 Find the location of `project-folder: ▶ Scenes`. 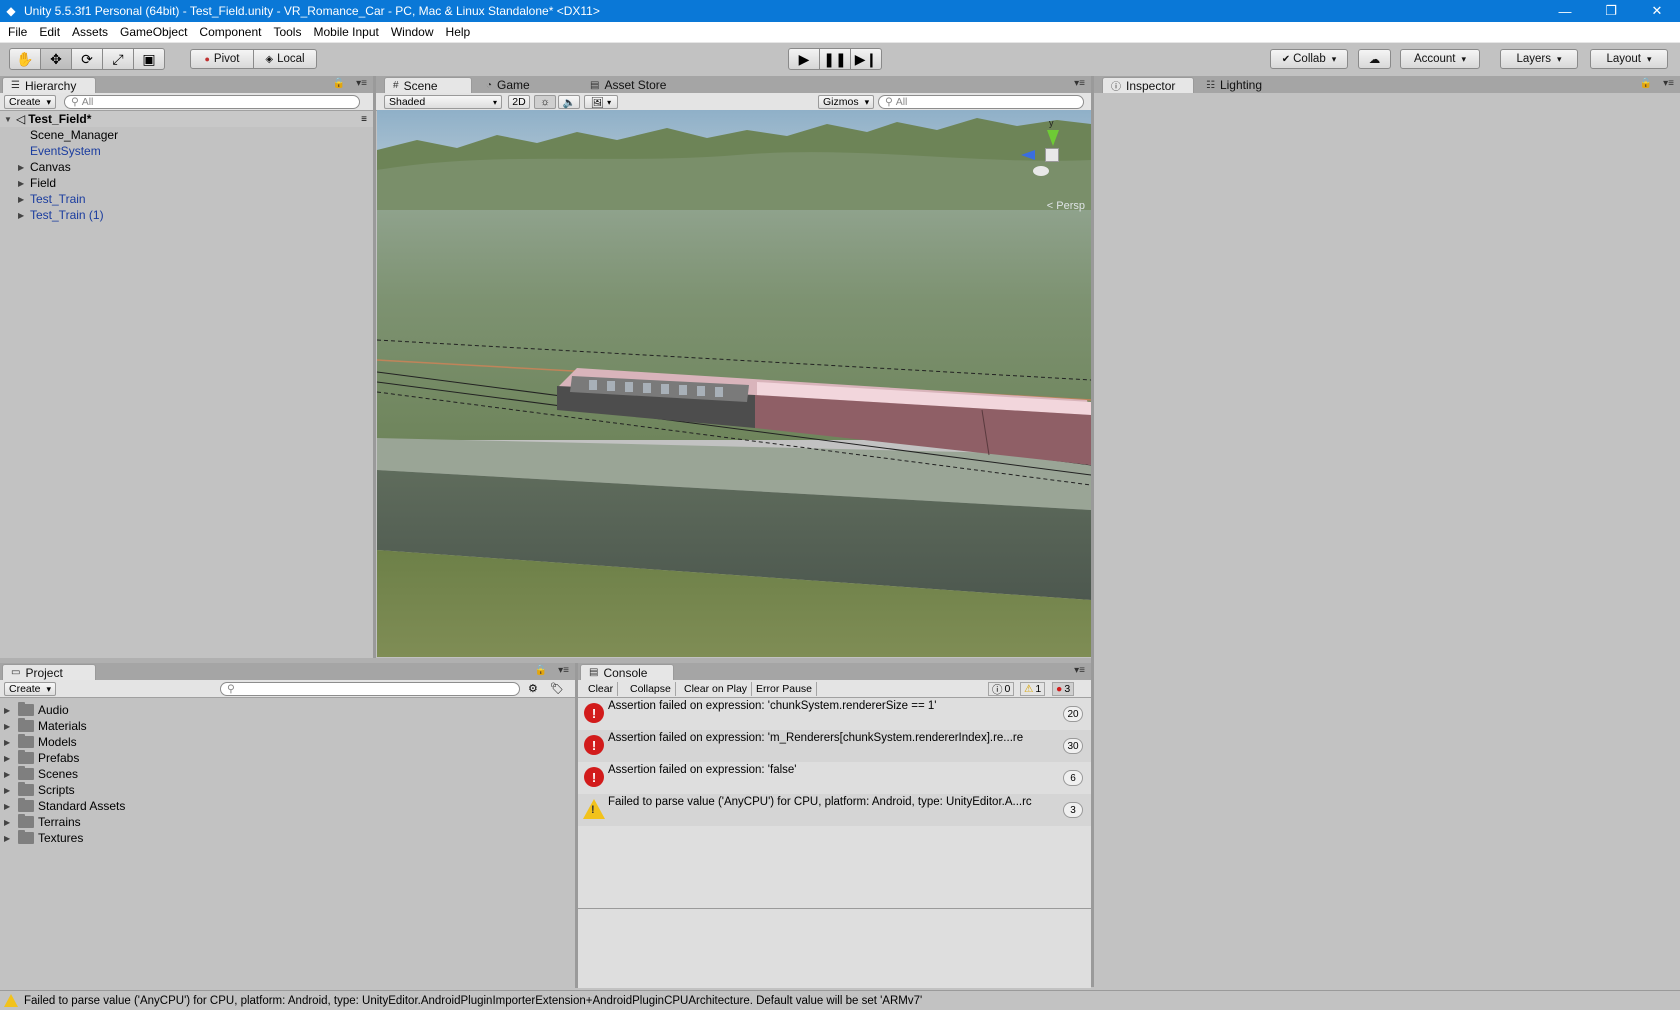

project-folder: ▶ Scenes is located at coordinates (41, 774).